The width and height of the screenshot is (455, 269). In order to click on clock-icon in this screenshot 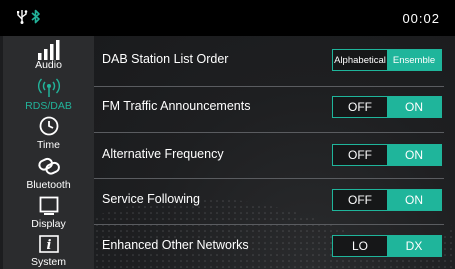, I will do `click(49, 128)`.